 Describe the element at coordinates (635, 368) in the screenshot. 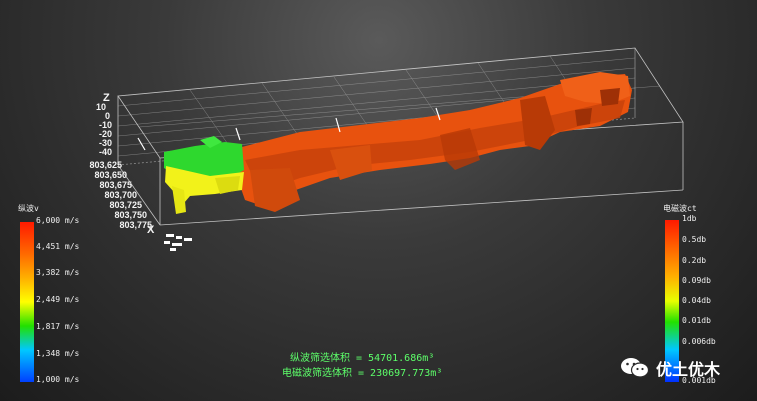

I see `wechat-icon` at that location.